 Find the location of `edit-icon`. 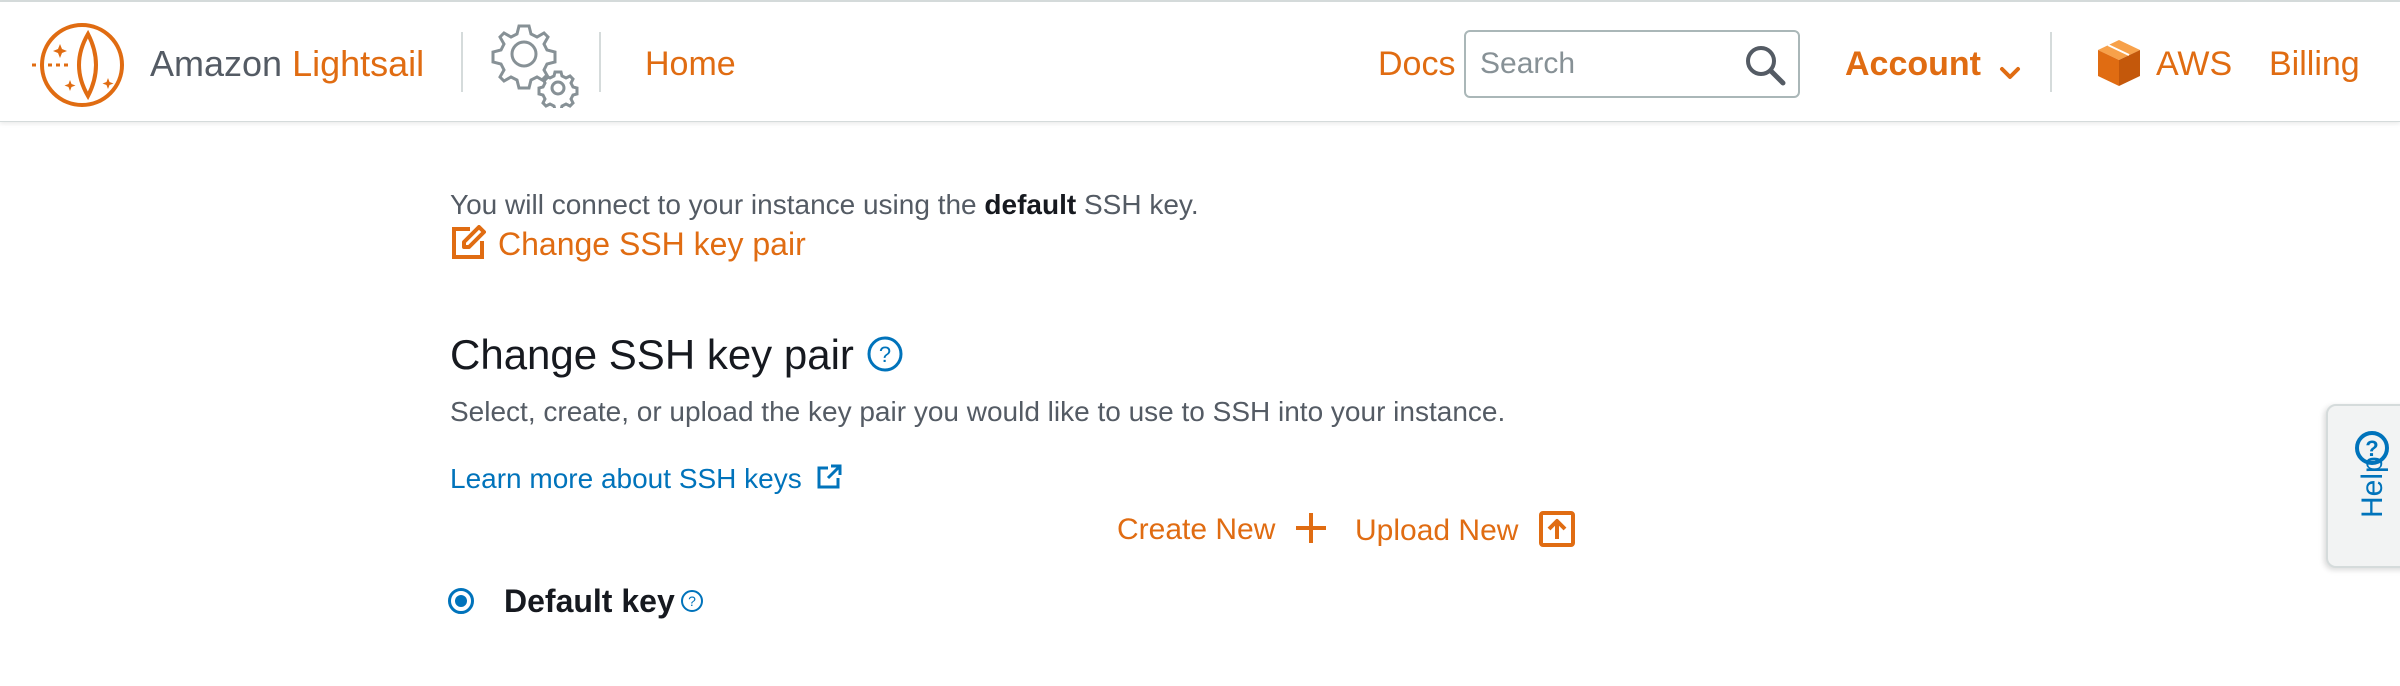

edit-icon is located at coordinates (468, 243).